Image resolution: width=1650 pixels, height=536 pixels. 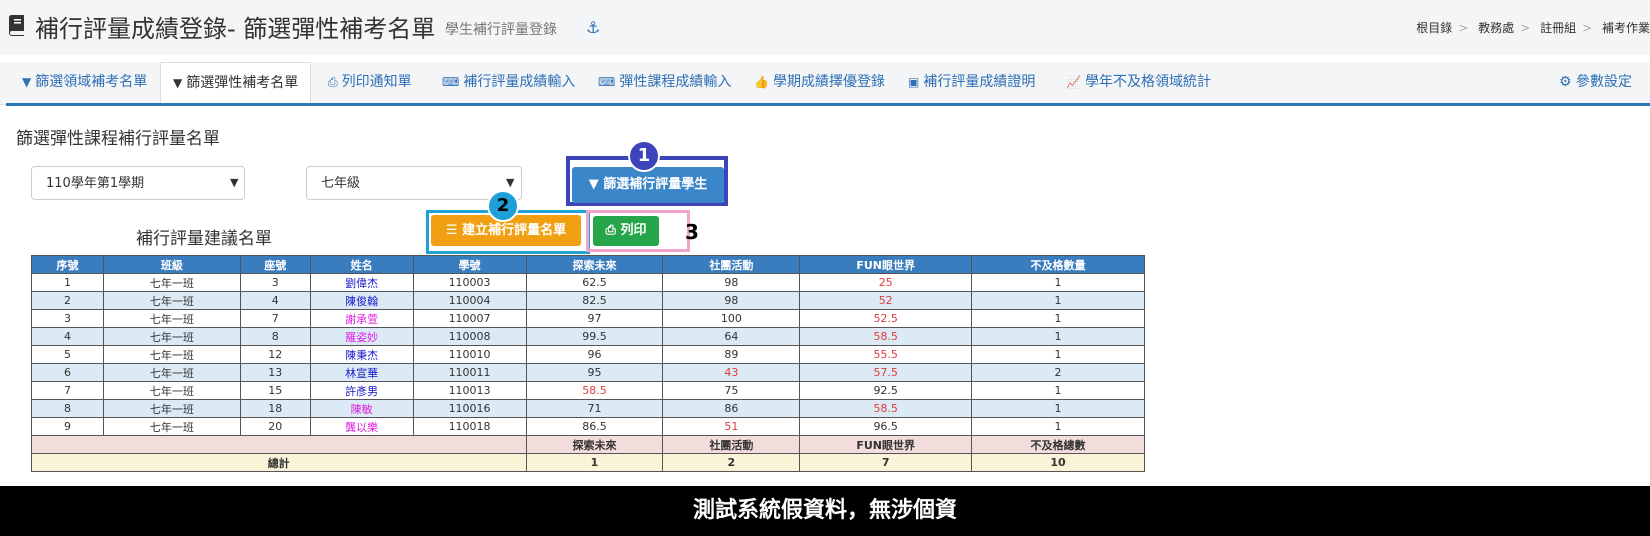 I want to click on cell: 64, so click(x=731, y=336).